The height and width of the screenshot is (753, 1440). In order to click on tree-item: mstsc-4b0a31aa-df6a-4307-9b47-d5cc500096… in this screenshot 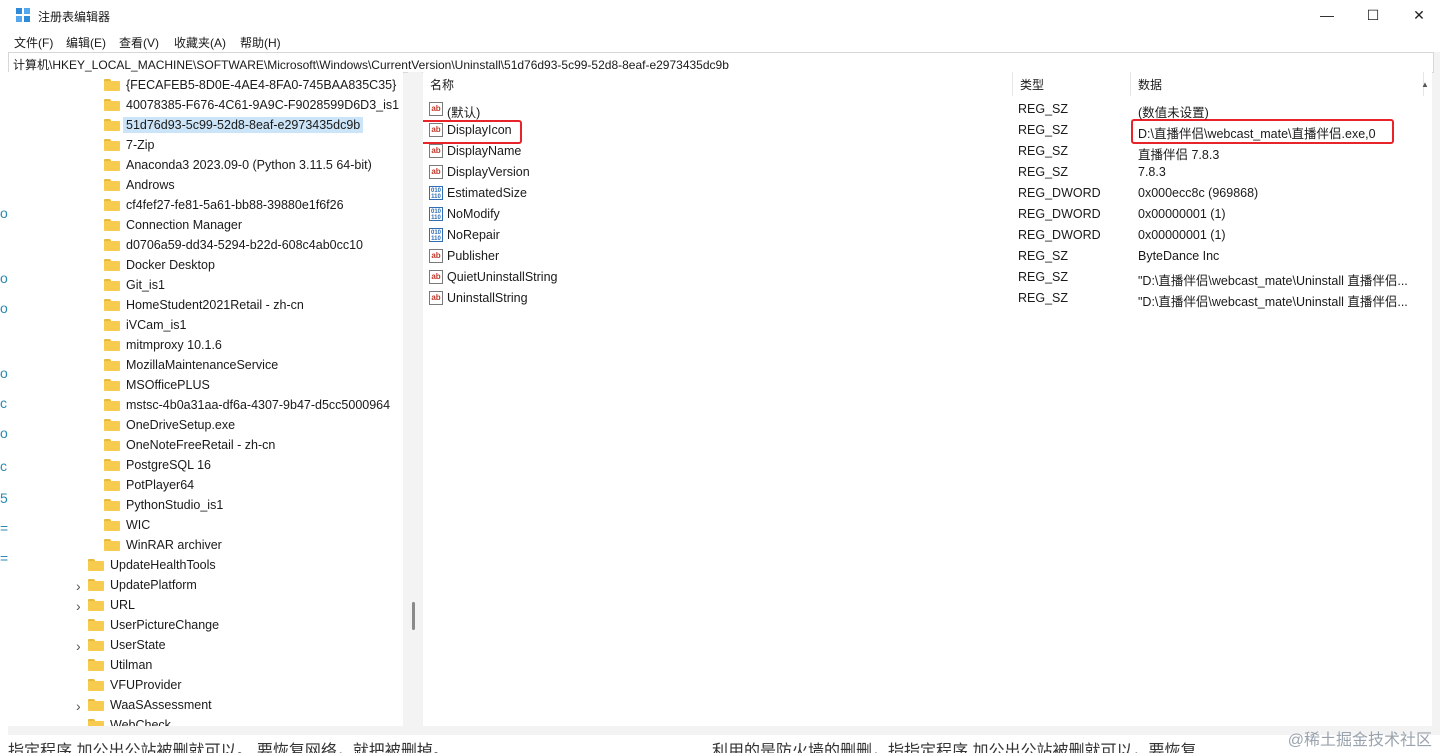, I will do `click(247, 405)`.